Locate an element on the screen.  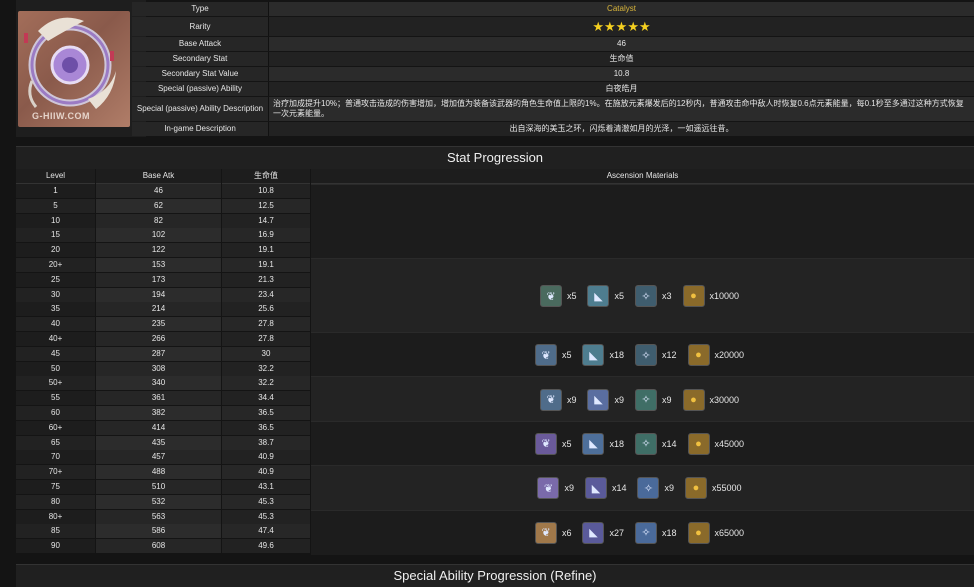
info-label: Type is located at coordinates (200, 9).